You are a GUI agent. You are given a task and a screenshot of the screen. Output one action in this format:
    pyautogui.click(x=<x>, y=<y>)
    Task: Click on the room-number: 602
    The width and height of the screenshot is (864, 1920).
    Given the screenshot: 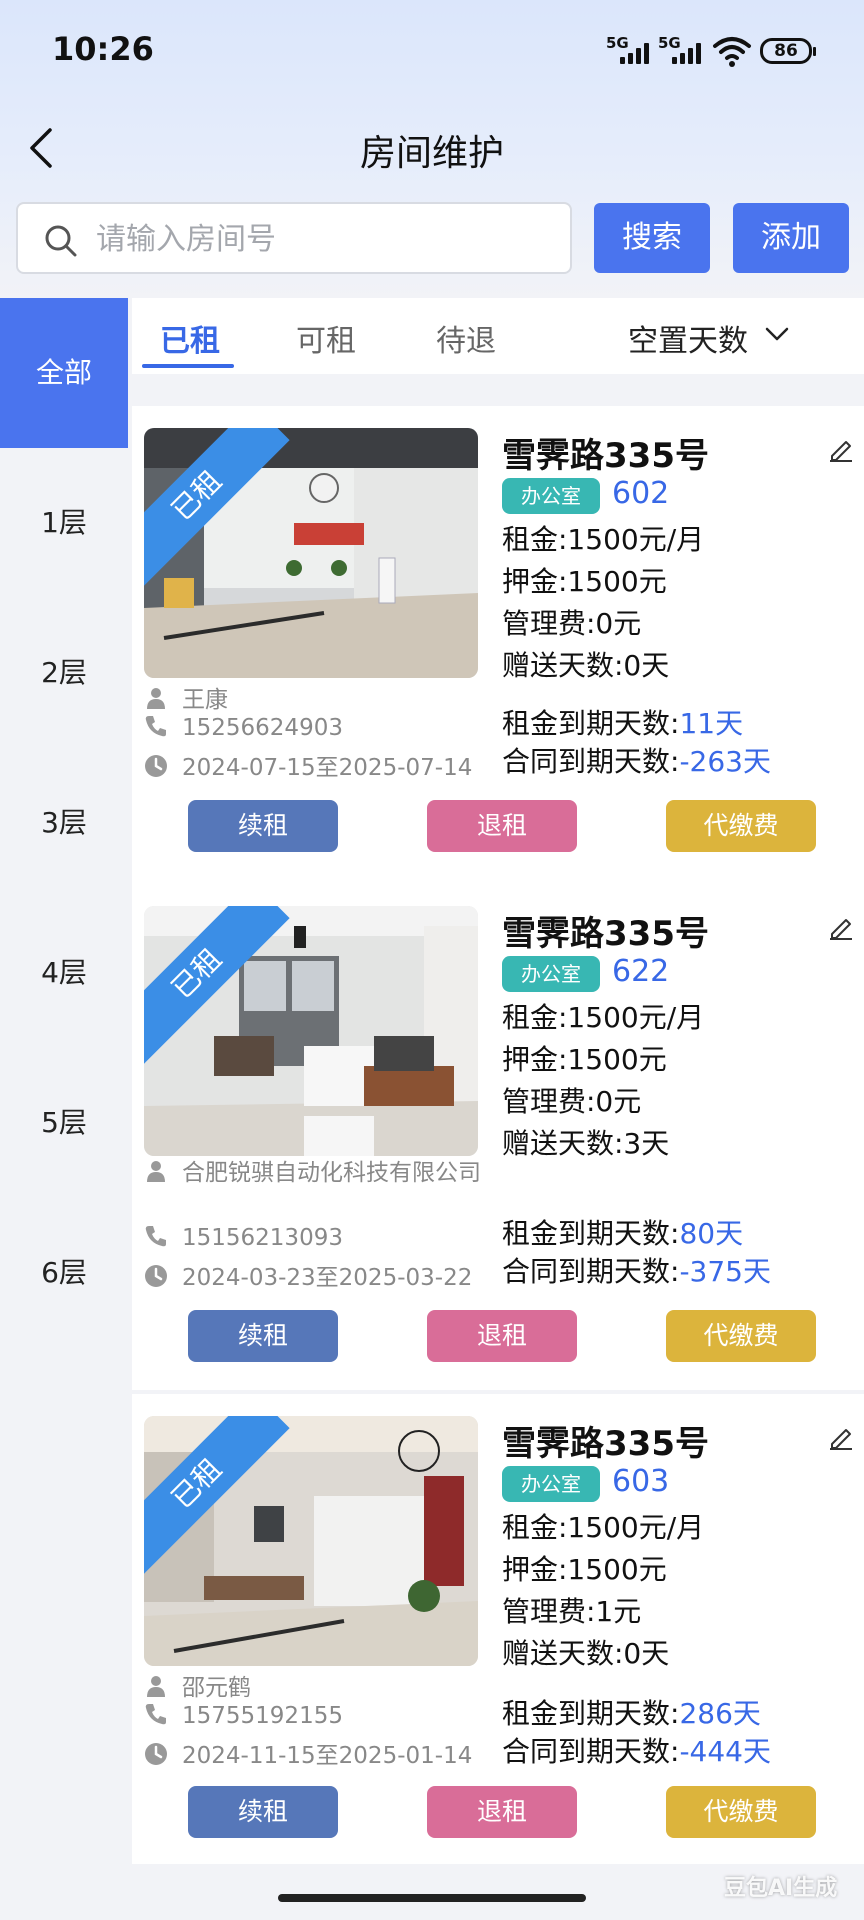 What is the action you would take?
    pyautogui.click(x=641, y=493)
    